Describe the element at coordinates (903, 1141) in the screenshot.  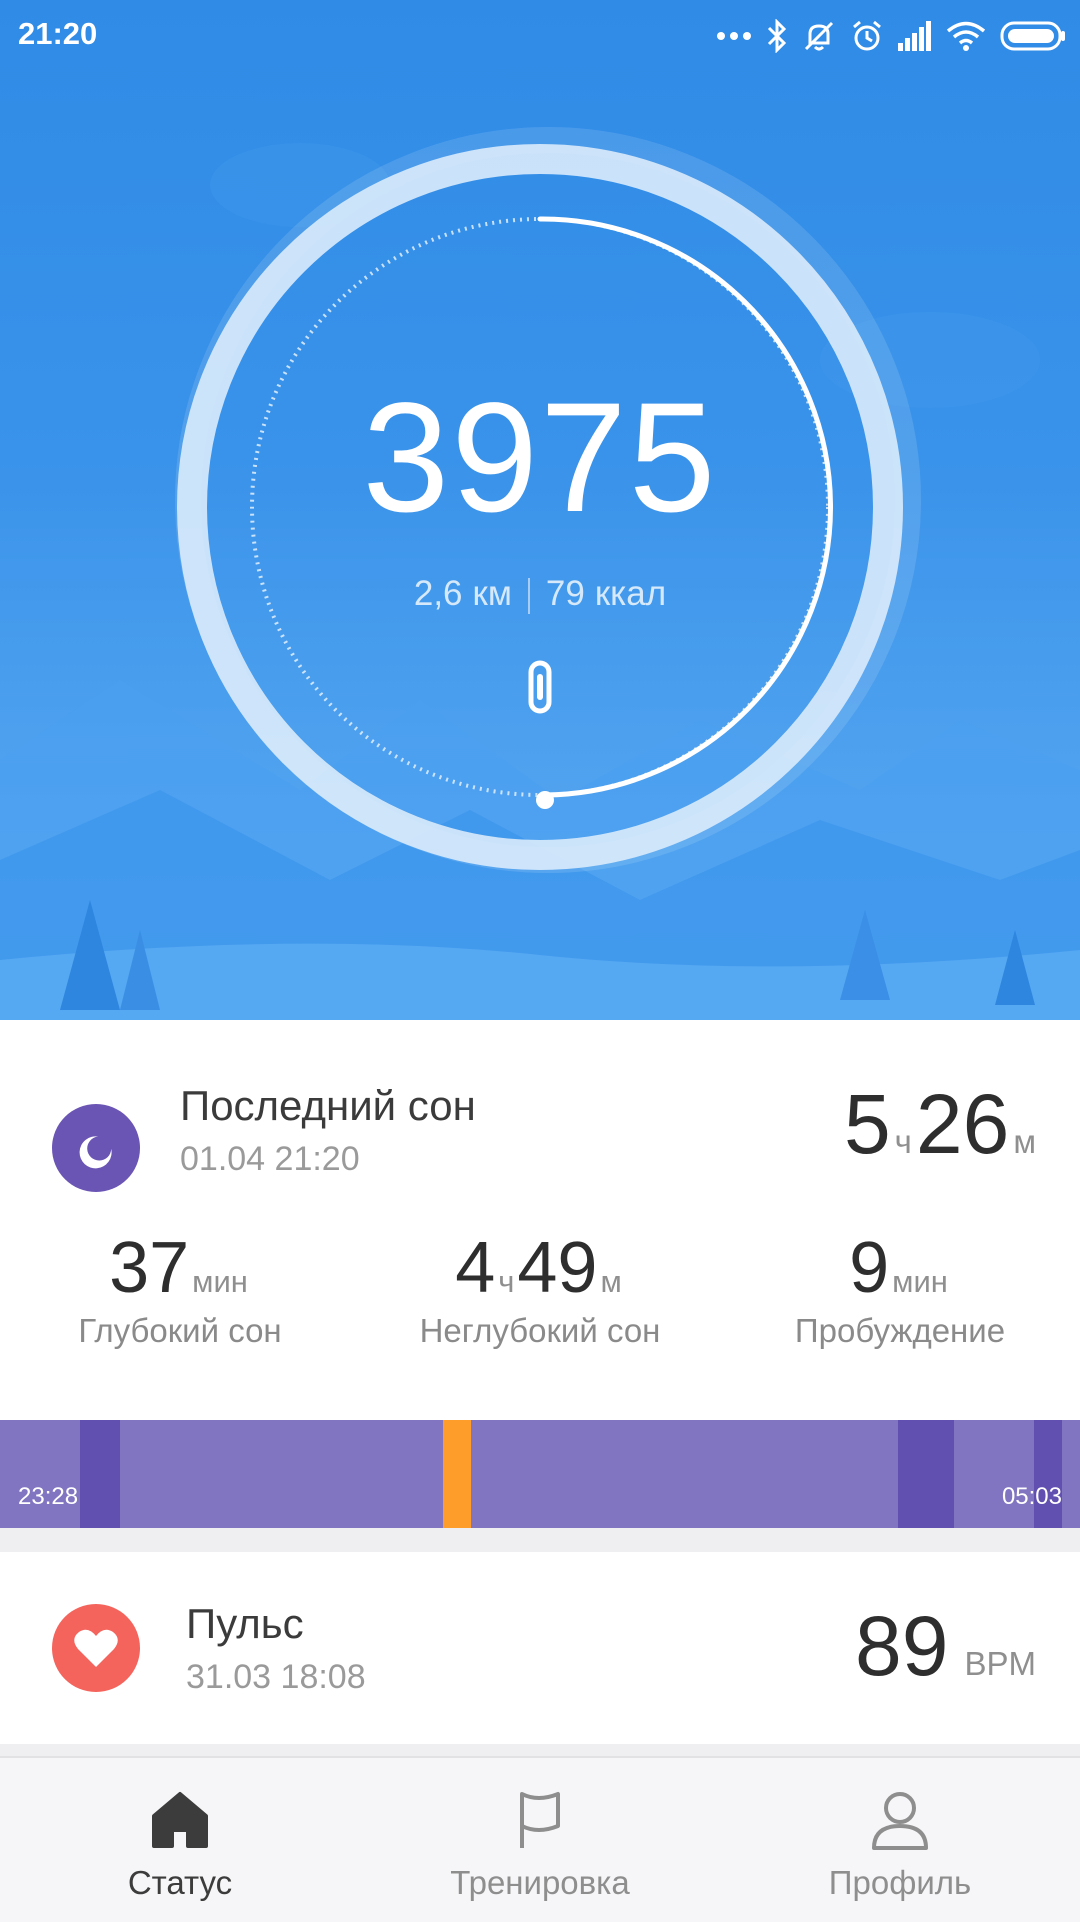
I see `sleep-hours-unit: ч` at that location.